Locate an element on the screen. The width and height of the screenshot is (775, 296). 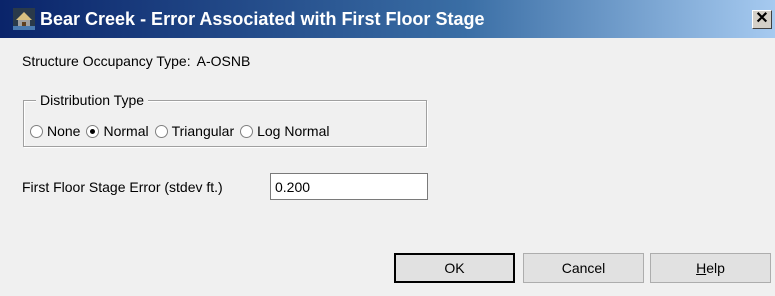
close-button: ✕ is located at coordinates (762, 19).